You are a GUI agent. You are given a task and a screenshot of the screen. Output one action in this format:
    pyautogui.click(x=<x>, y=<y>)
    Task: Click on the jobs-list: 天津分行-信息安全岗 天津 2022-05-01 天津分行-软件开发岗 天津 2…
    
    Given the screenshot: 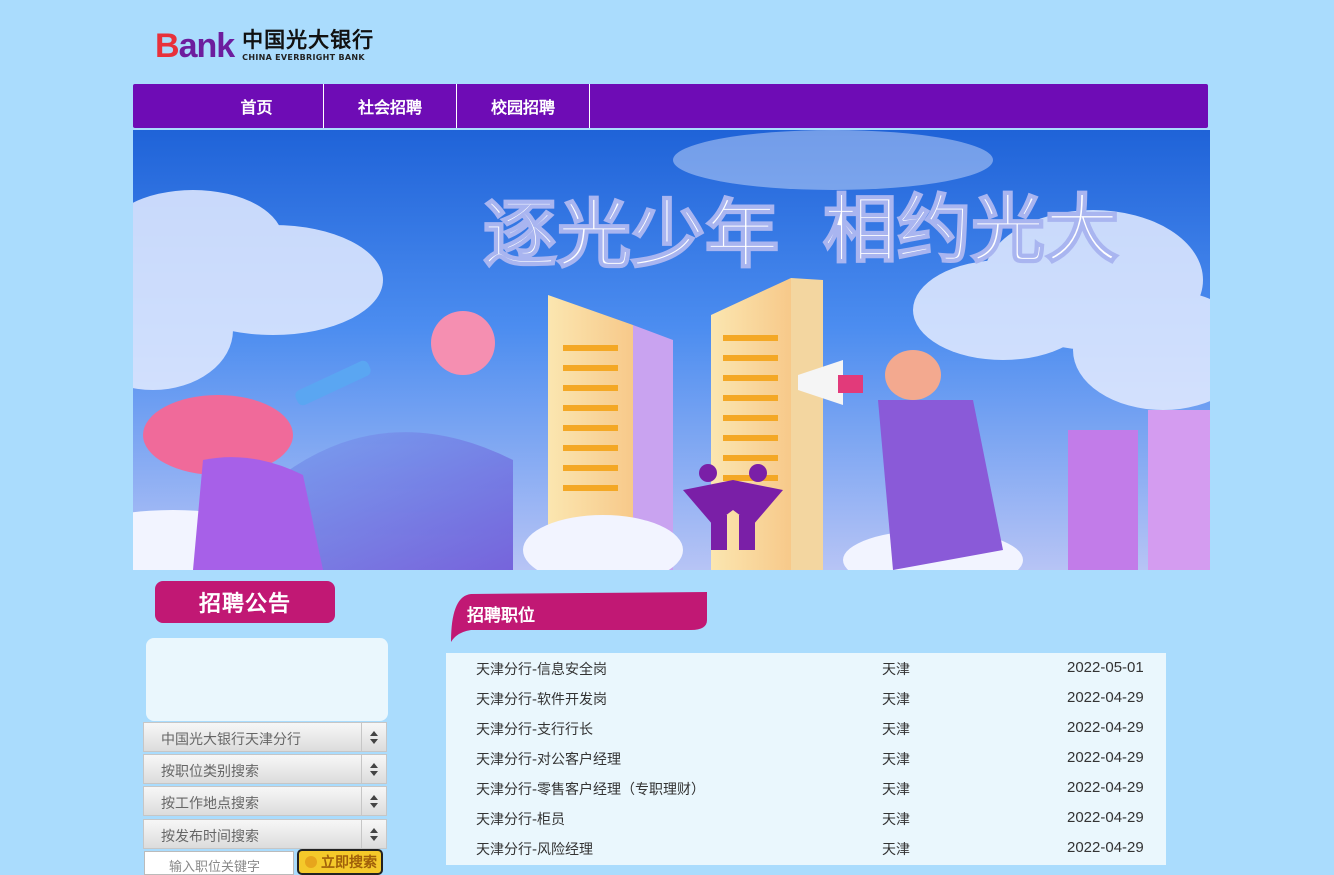 What is the action you would take?
    pyautogui.click(x=806, y=759)
    